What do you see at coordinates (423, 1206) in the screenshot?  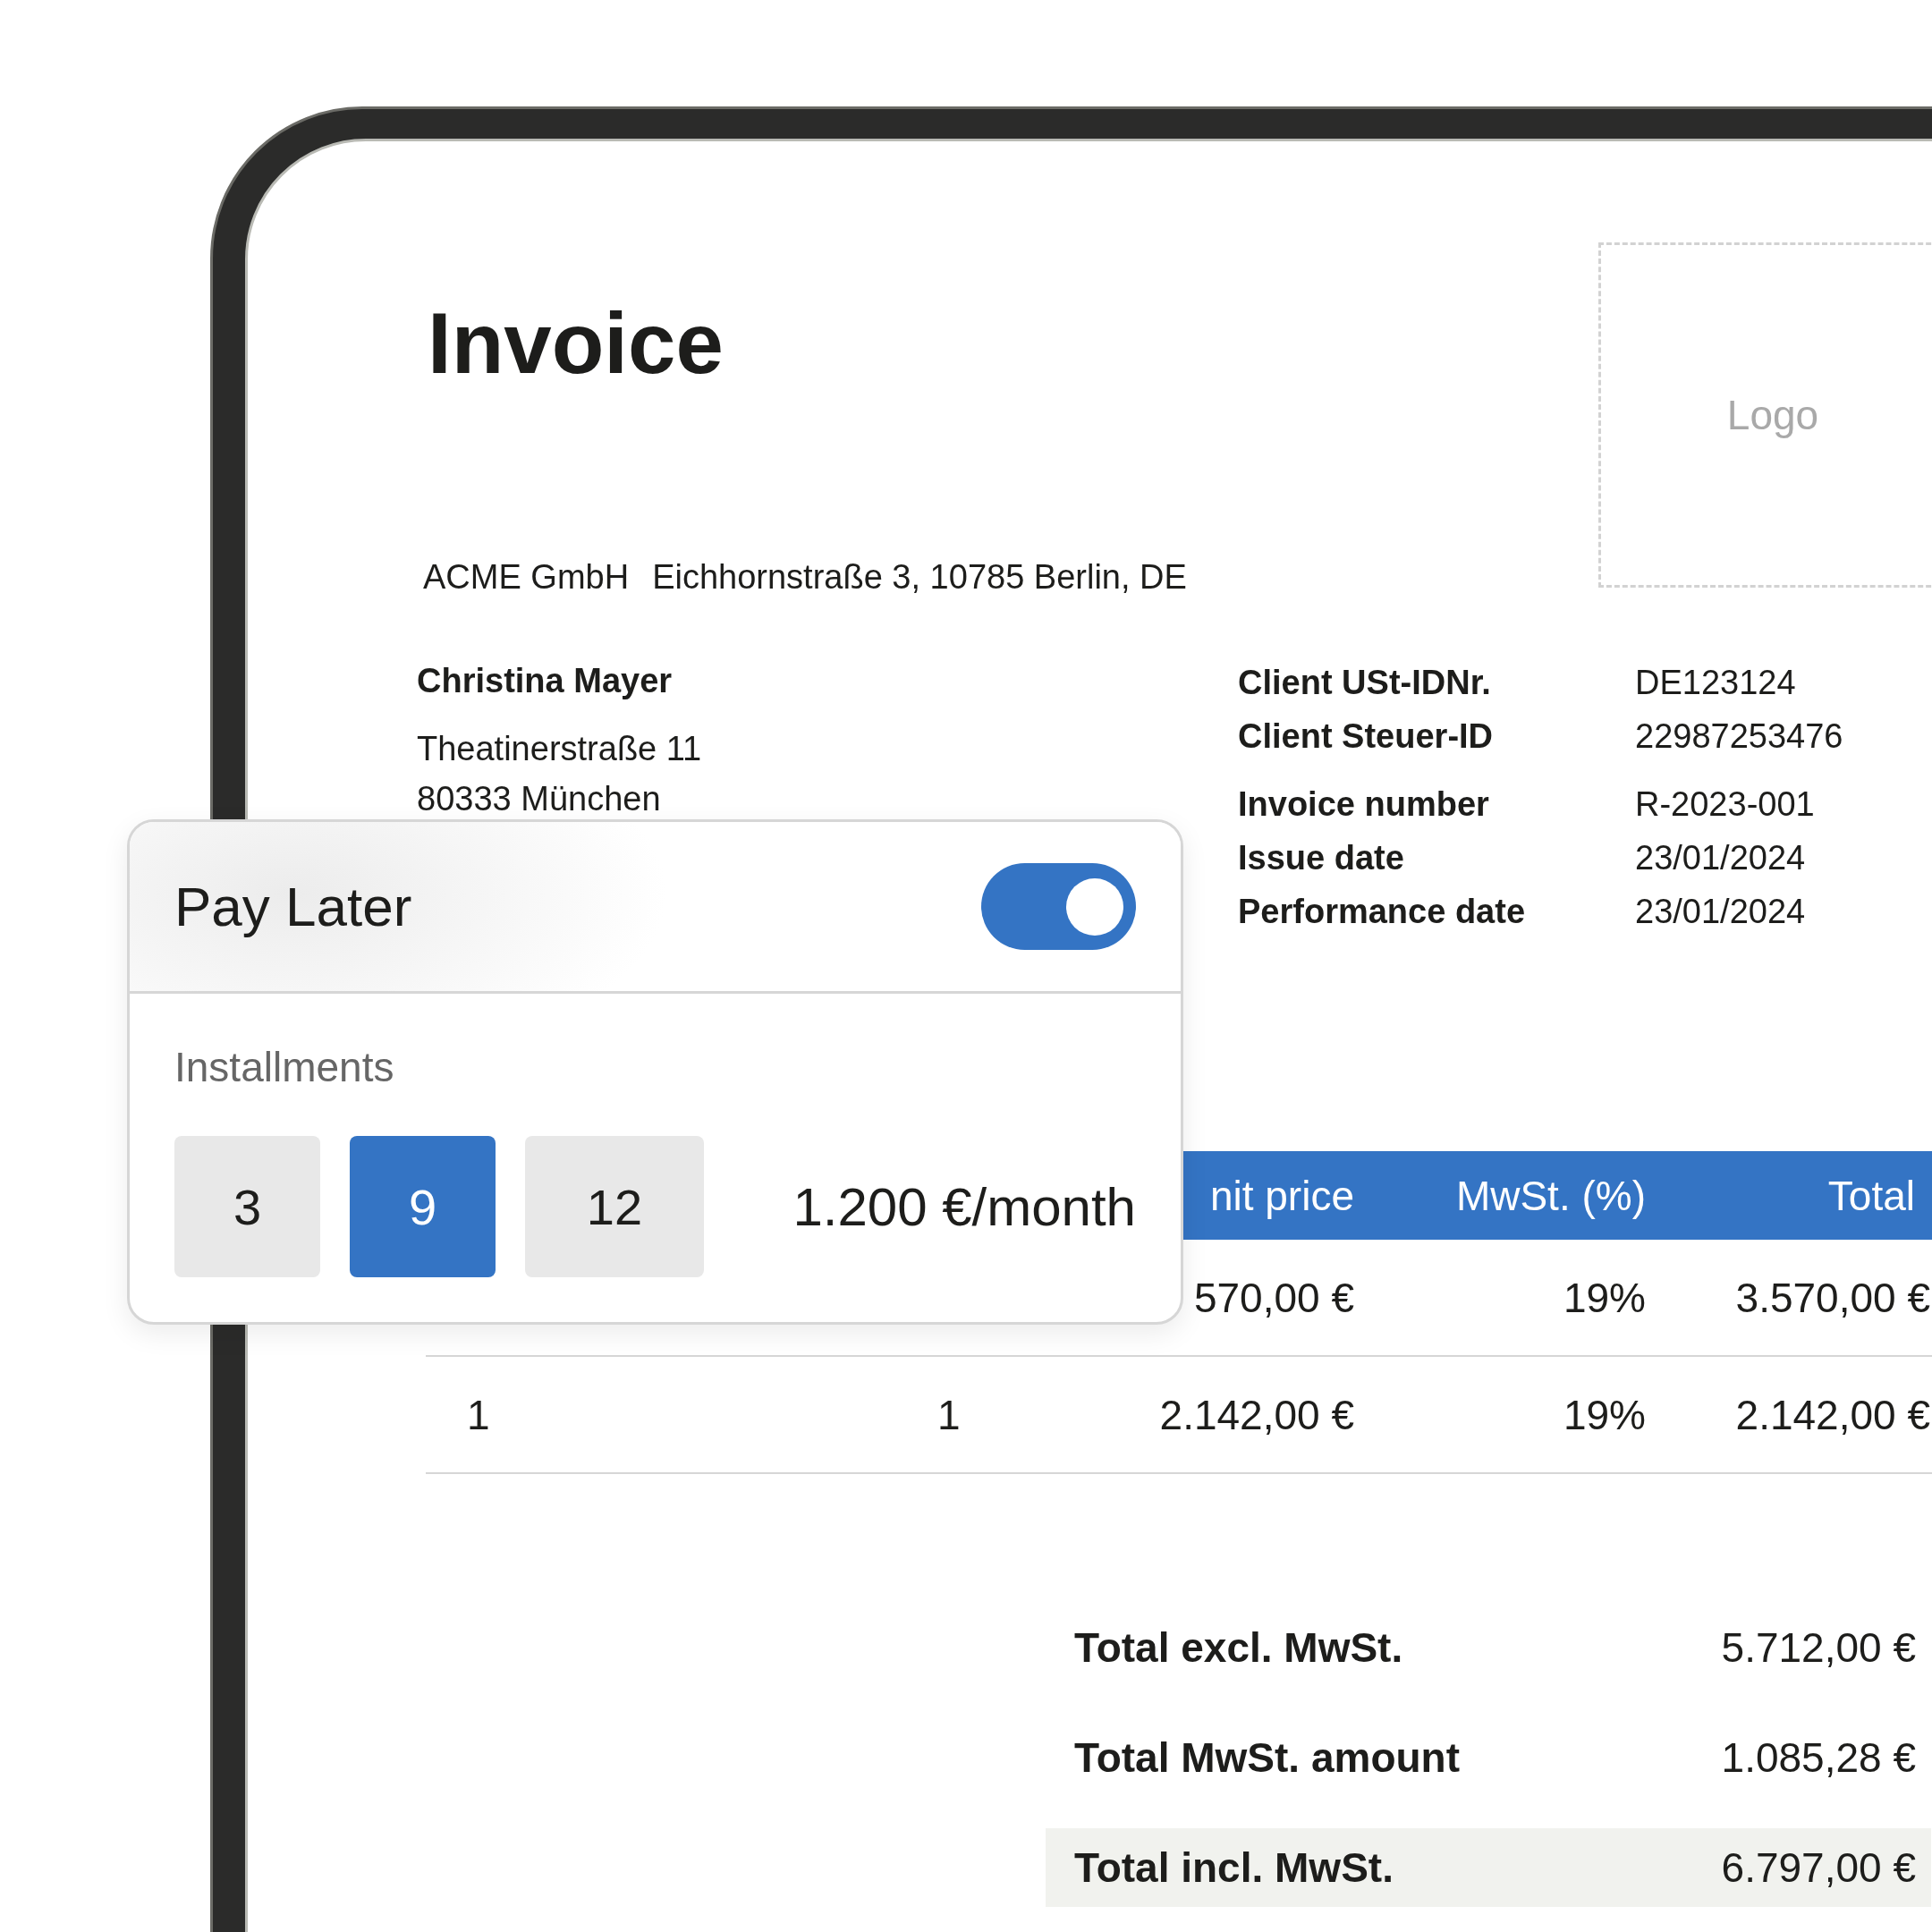 I see `installment-option: 9` at bounding box center [423, 1206].